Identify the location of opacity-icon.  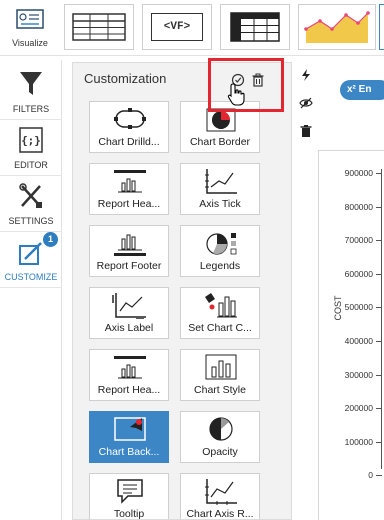
(221, 429).